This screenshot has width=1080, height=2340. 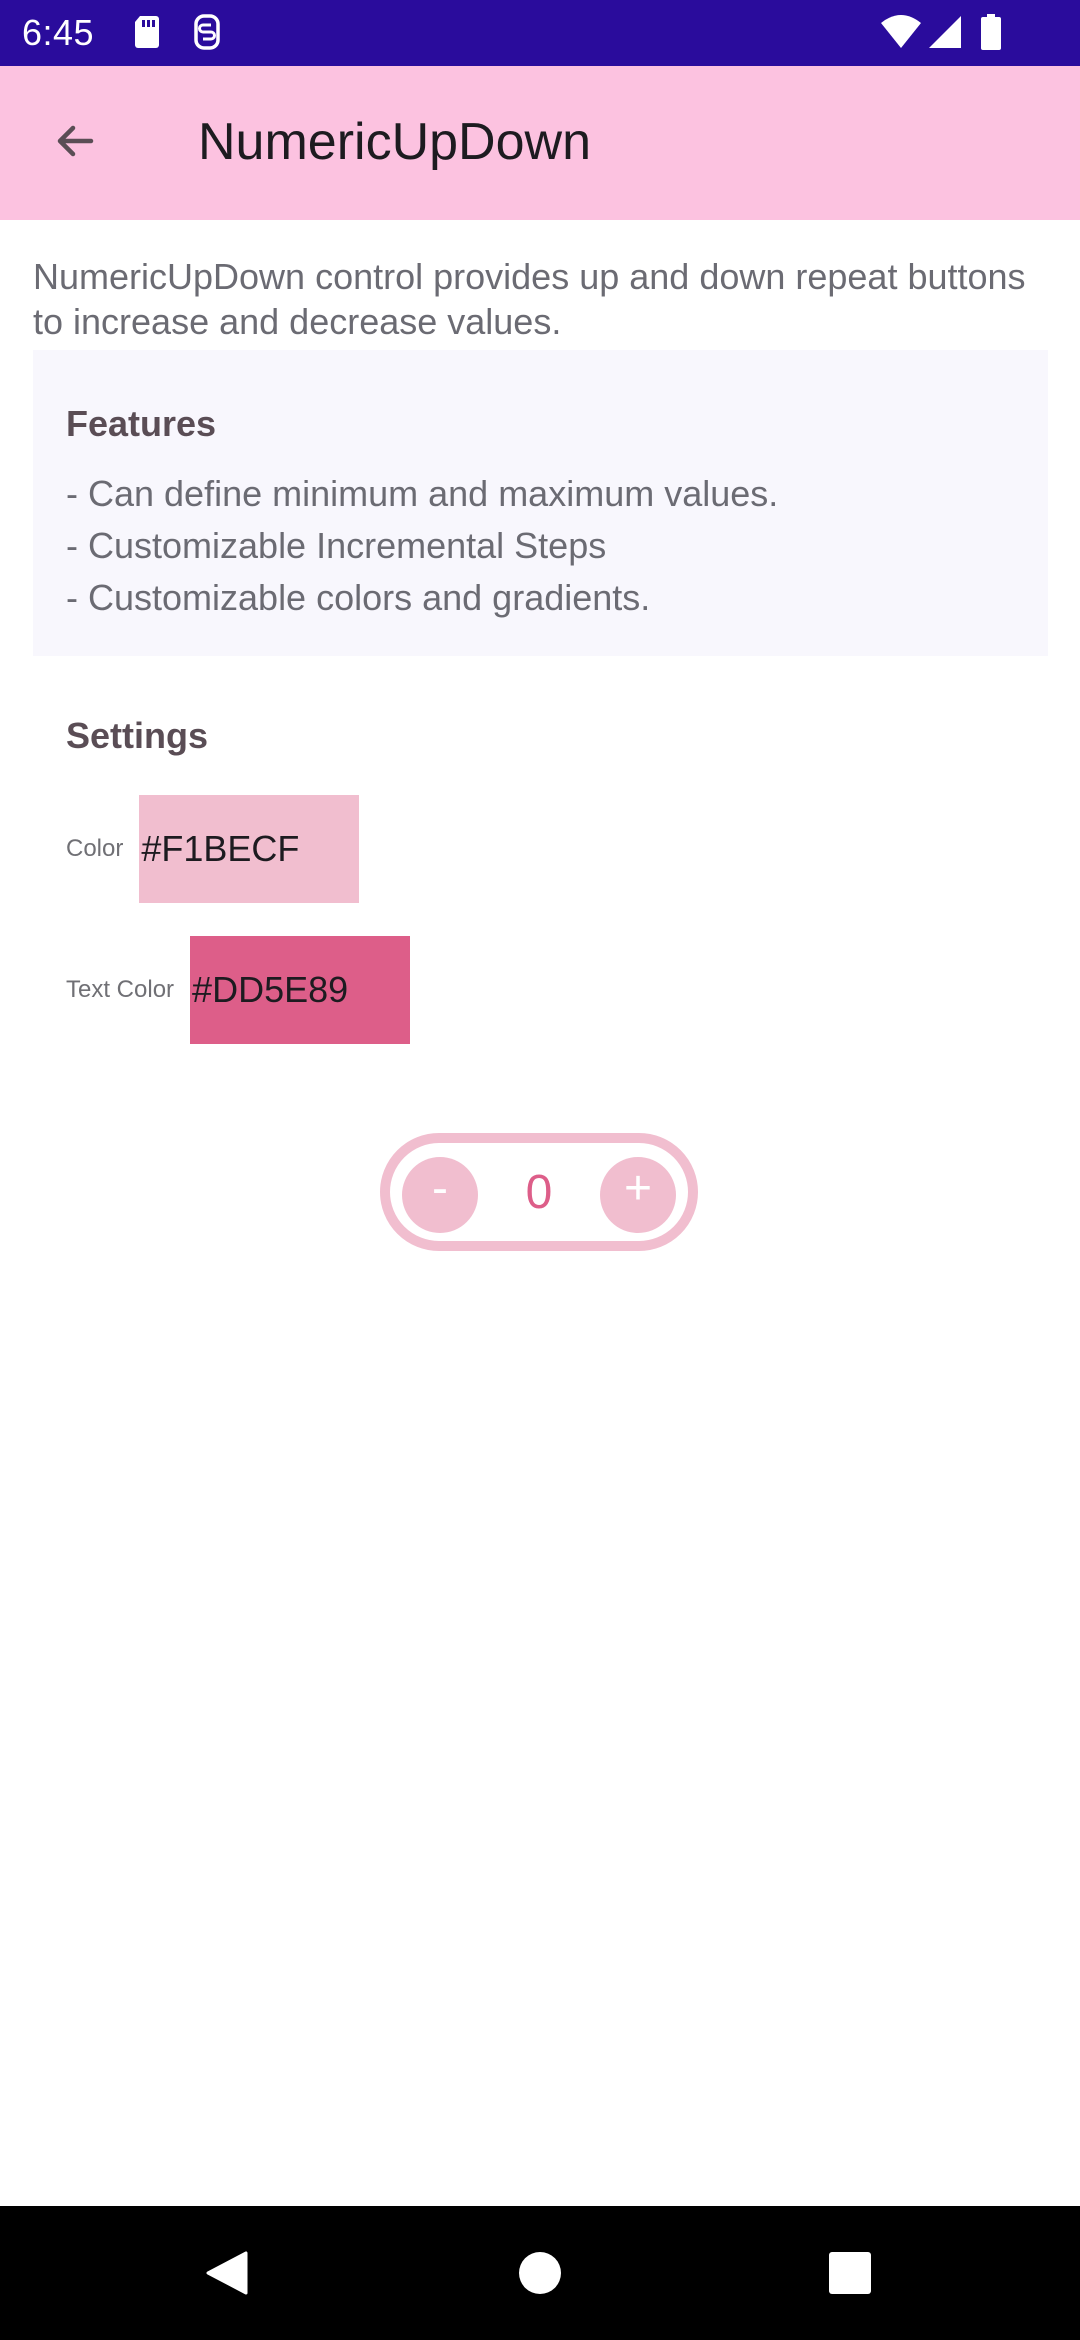 What do you see at coordinates (137, 735) in the screenshot?
I see `settings-heading: Settings` at bounding box center [137, 735].